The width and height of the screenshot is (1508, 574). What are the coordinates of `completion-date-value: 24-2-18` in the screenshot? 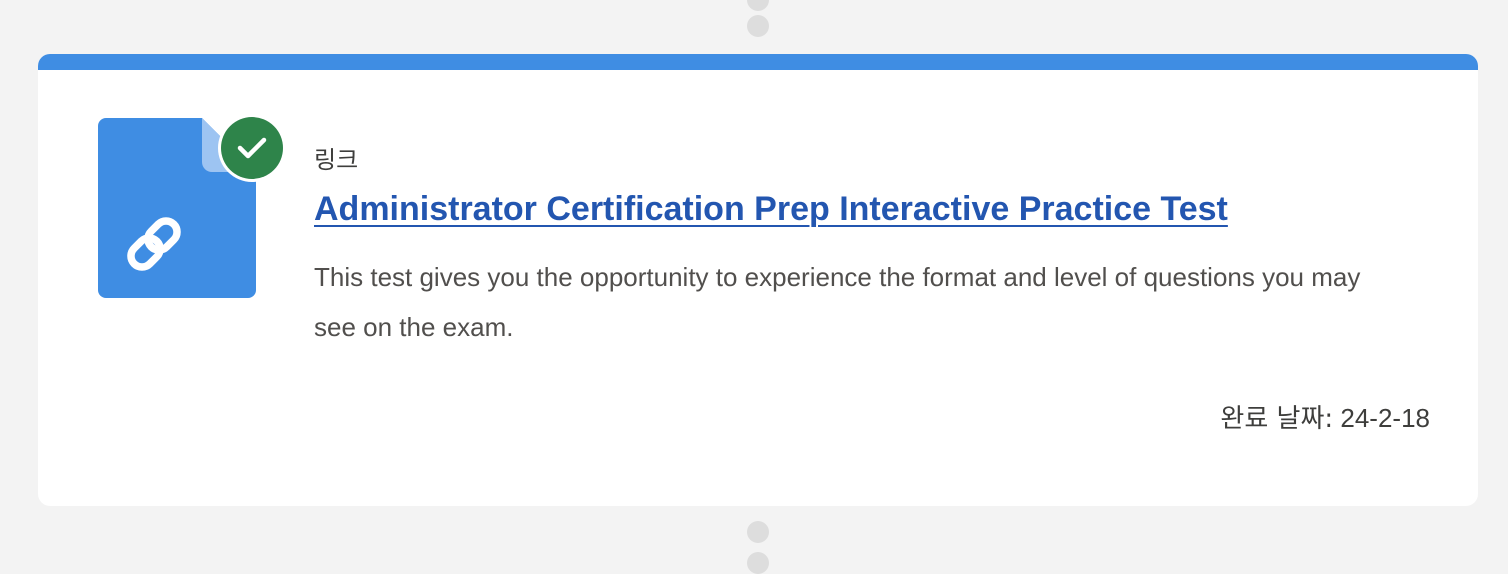 It's located at (1385, 418).